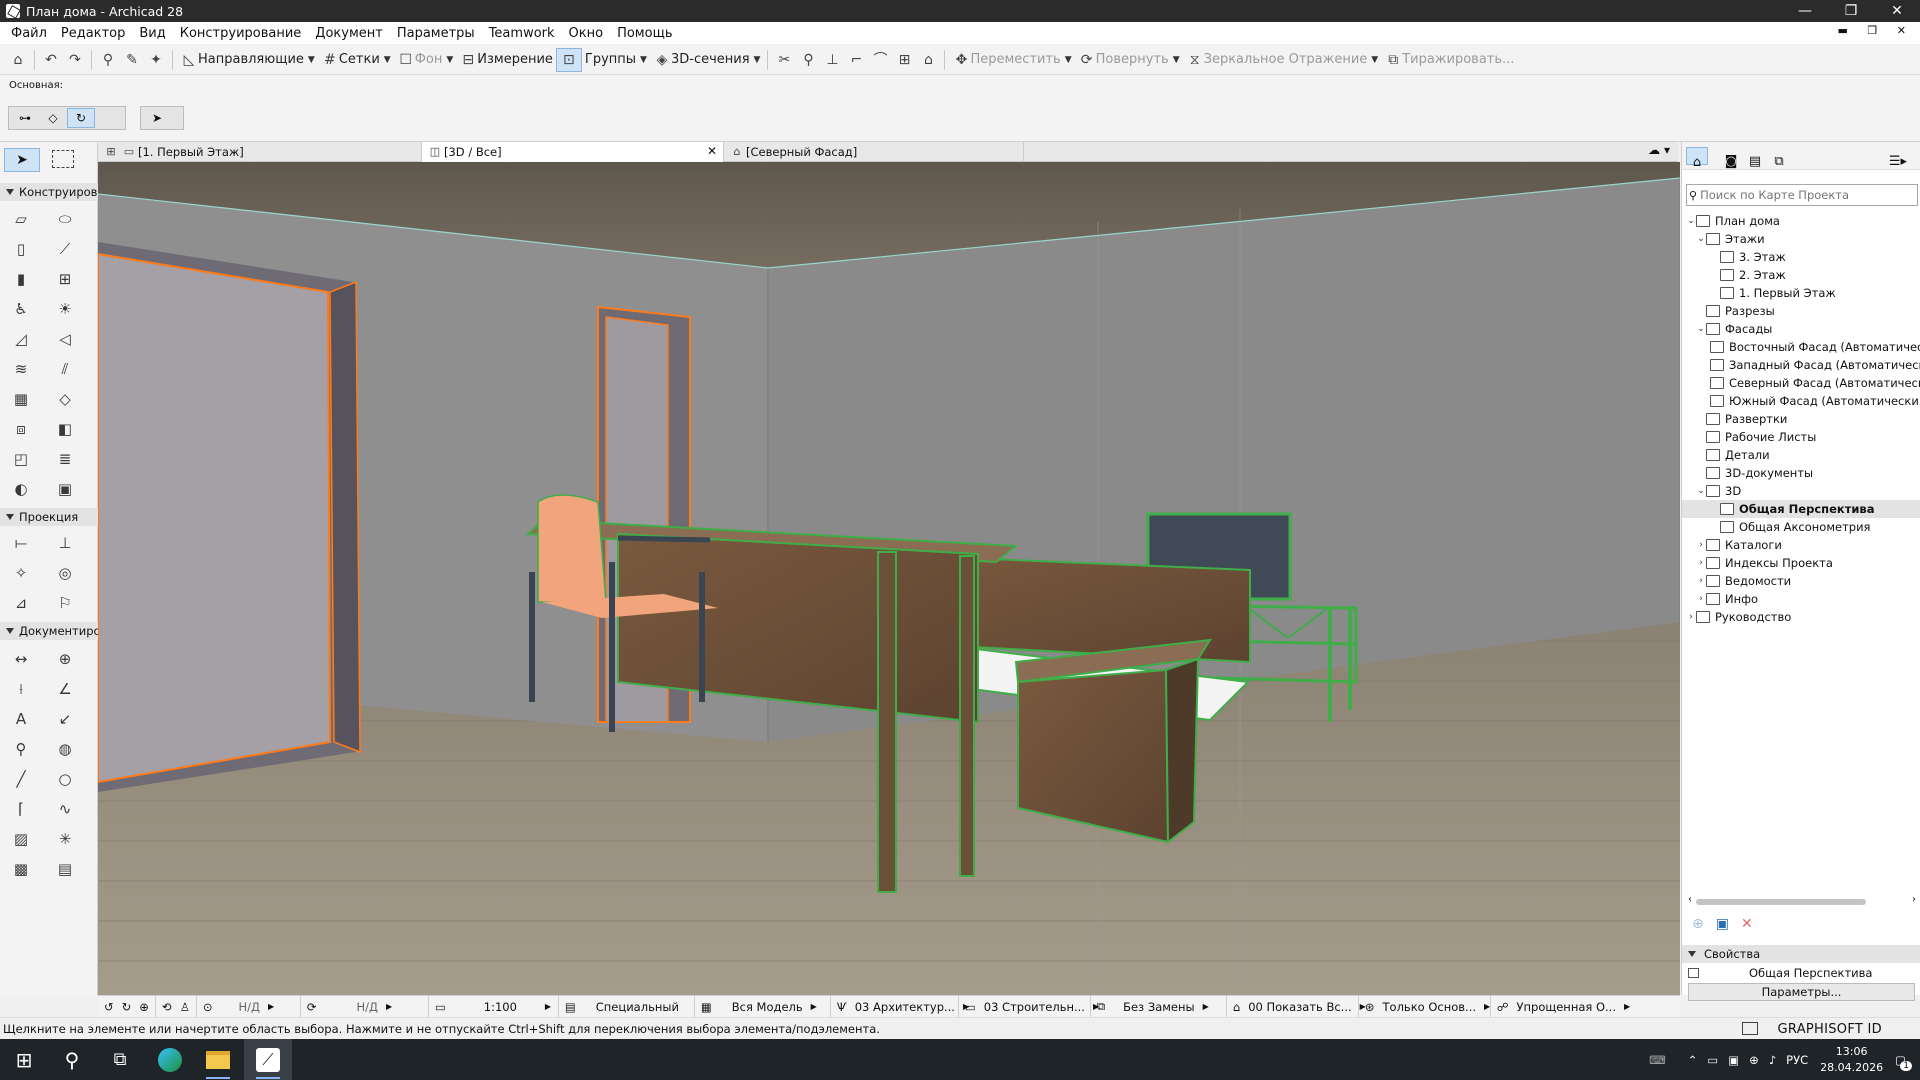 The height and width of the screenshot is (1080, 1920). Describe the element at coordinates (627, 1006) in the screenshot. I see `pen-set-field: ▤ Специальный` at that location.